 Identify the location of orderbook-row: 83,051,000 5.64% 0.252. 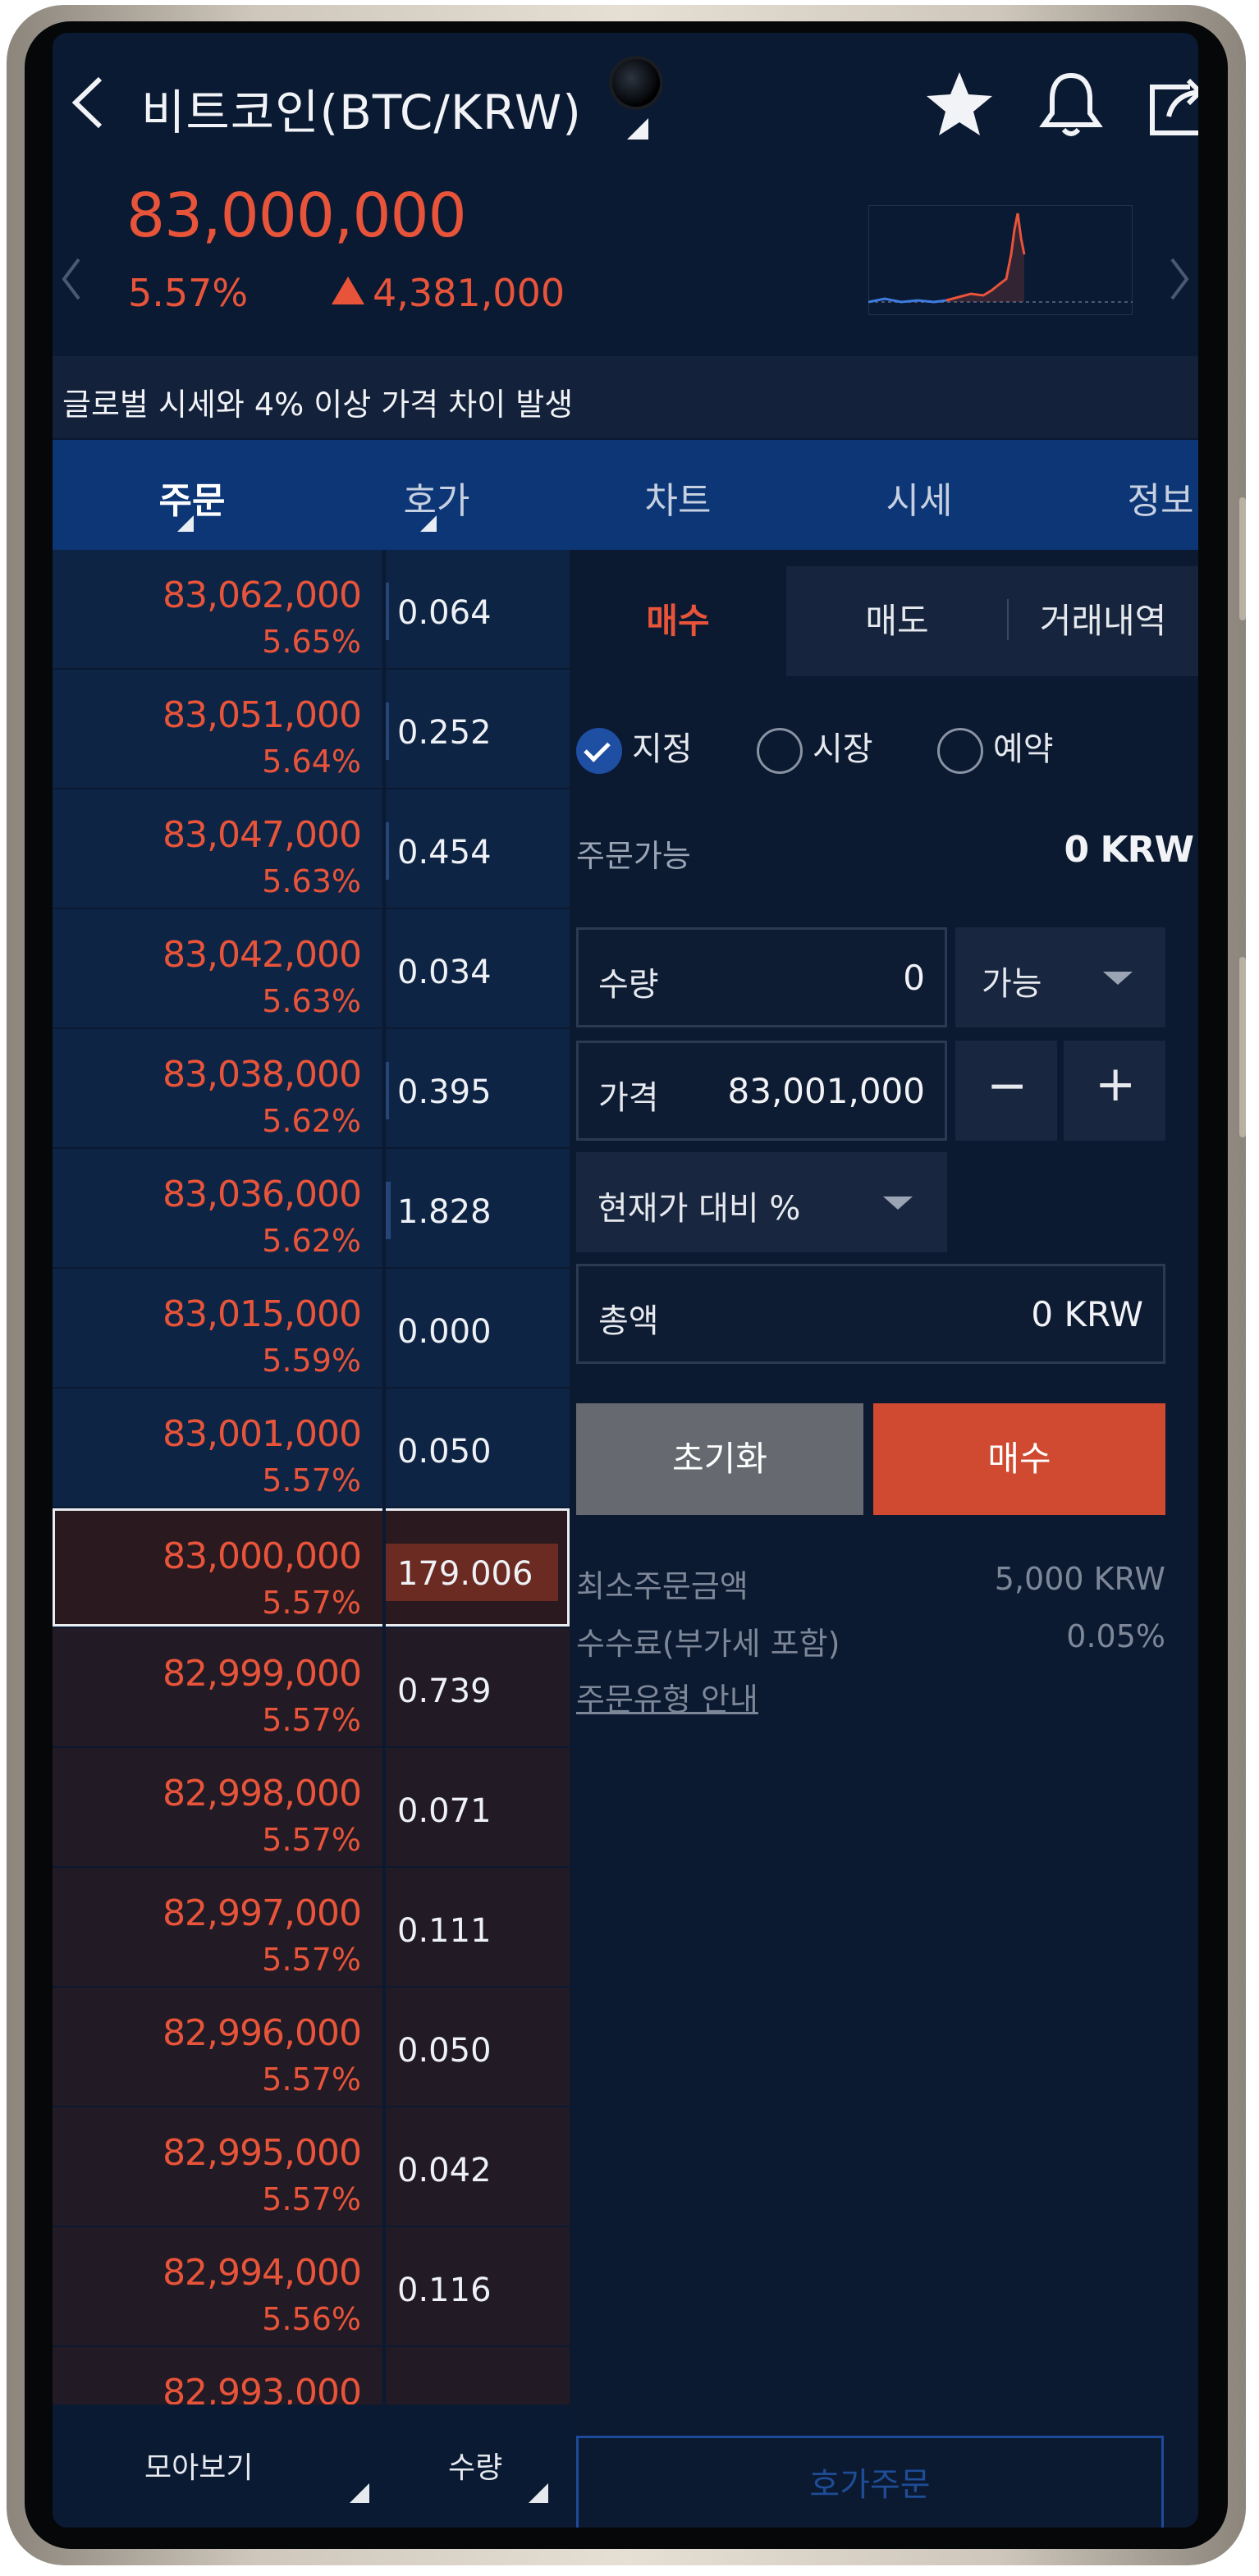
(311, 729).